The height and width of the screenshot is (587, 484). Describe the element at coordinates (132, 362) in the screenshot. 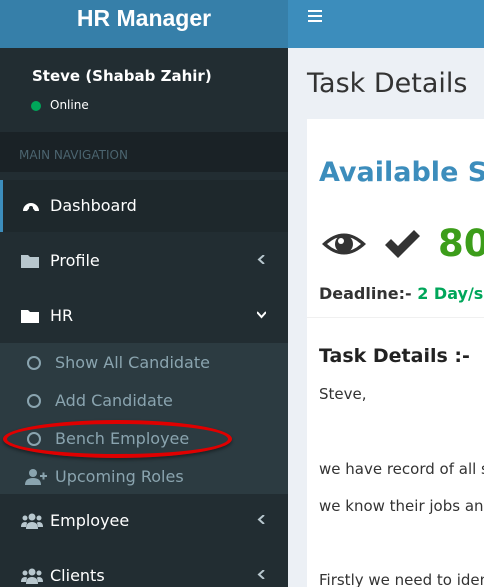

I see `submenu-item-label: Show All Candidate` at that location.